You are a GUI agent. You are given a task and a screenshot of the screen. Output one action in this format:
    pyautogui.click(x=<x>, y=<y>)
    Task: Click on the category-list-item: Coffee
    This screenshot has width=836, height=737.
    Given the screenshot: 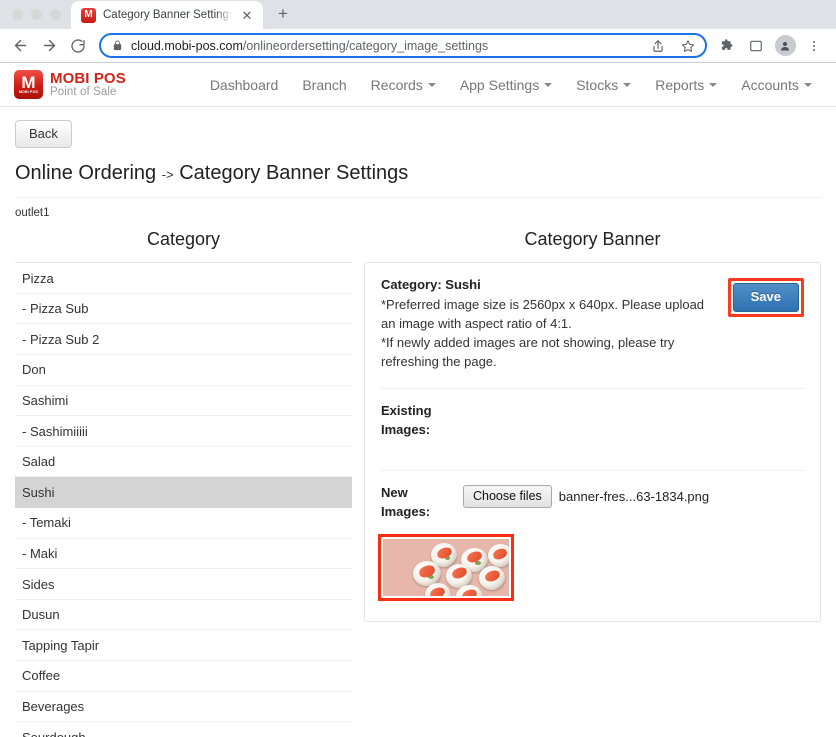 What is the action you would take?
    pyautogui.click(x=183, y=676)
    